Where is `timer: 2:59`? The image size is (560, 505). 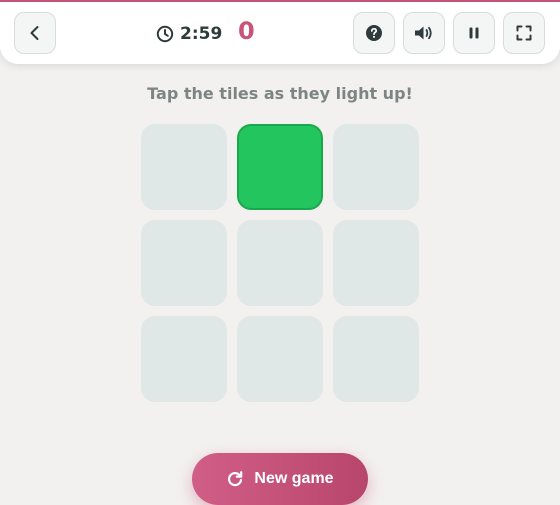
timer: 2:59 is located at coordinates (189, 34).